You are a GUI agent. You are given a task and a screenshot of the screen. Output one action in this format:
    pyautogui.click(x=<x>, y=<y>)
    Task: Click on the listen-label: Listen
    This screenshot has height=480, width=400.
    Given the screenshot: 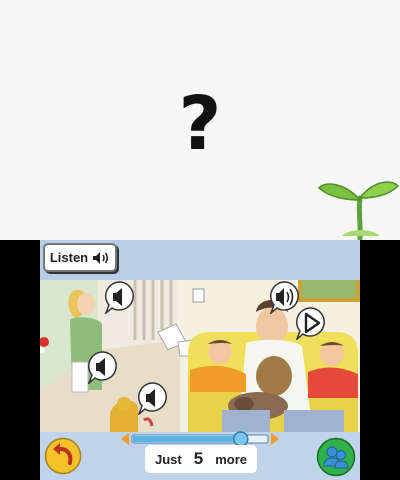 What is the action you would take?
    pyautogui.click(x=69, y=257)
    